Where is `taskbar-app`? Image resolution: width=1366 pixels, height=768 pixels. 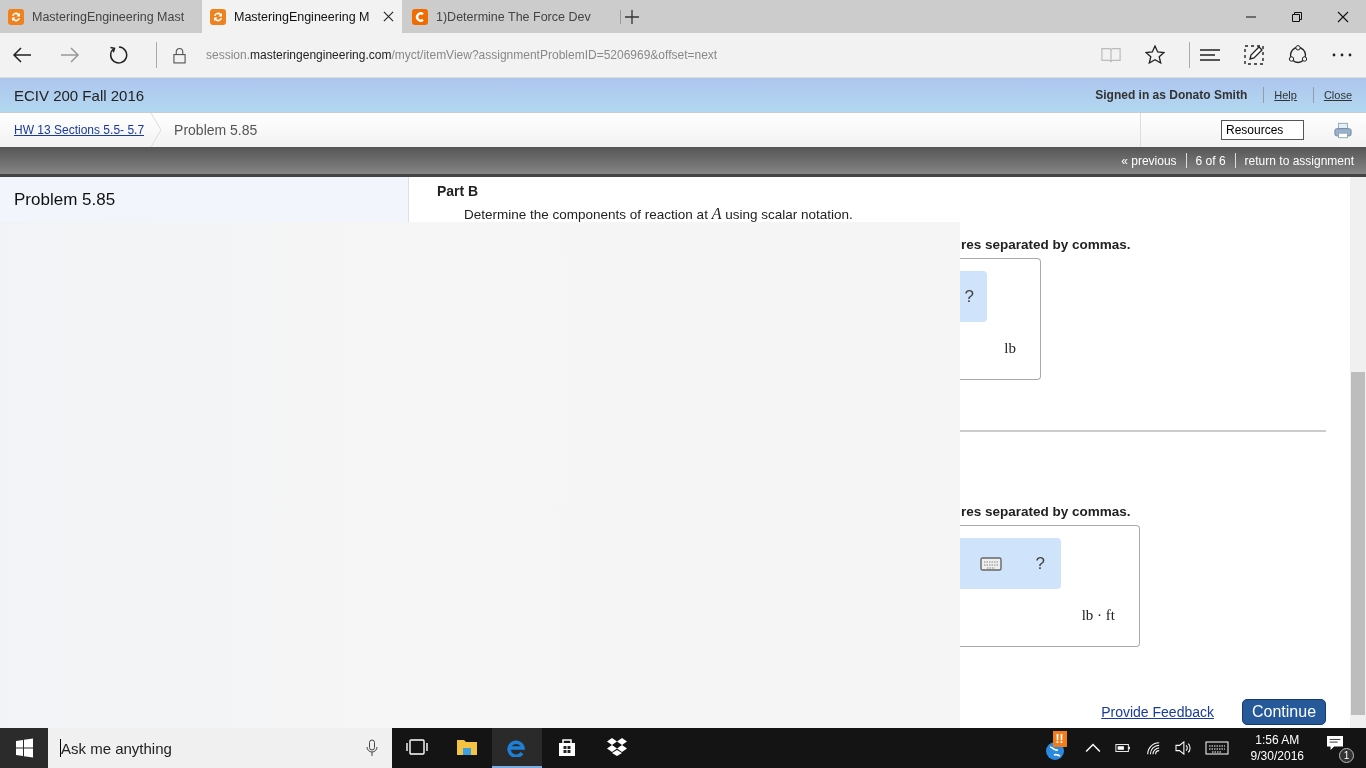
taskbar-app is located at coordinates (517, 748).